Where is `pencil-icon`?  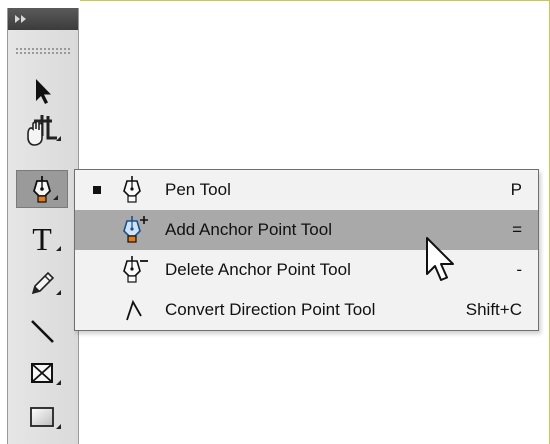
pencil-icon is located at coordinates (43, 283).